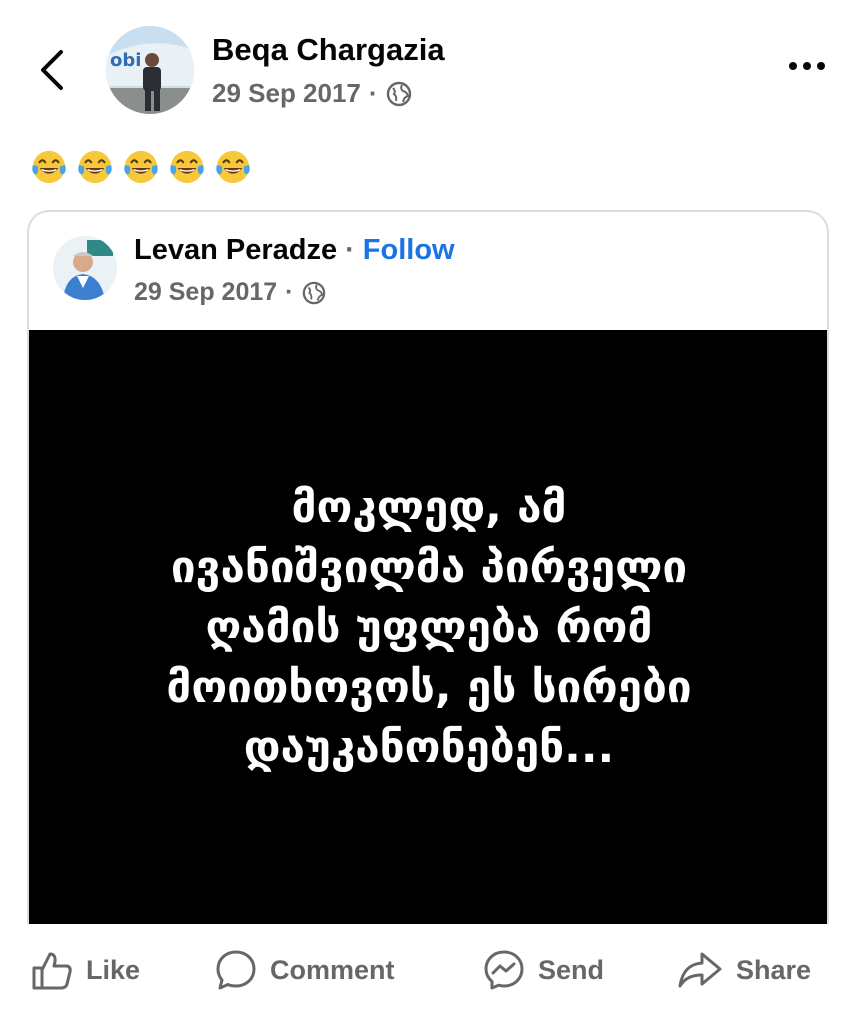 The height and width of the screenshot is (1024, 857). What do you see at coordinates (236, 970) in the screenshot?
I see `speech-bubble-icon` at bounding box center [236, 970].